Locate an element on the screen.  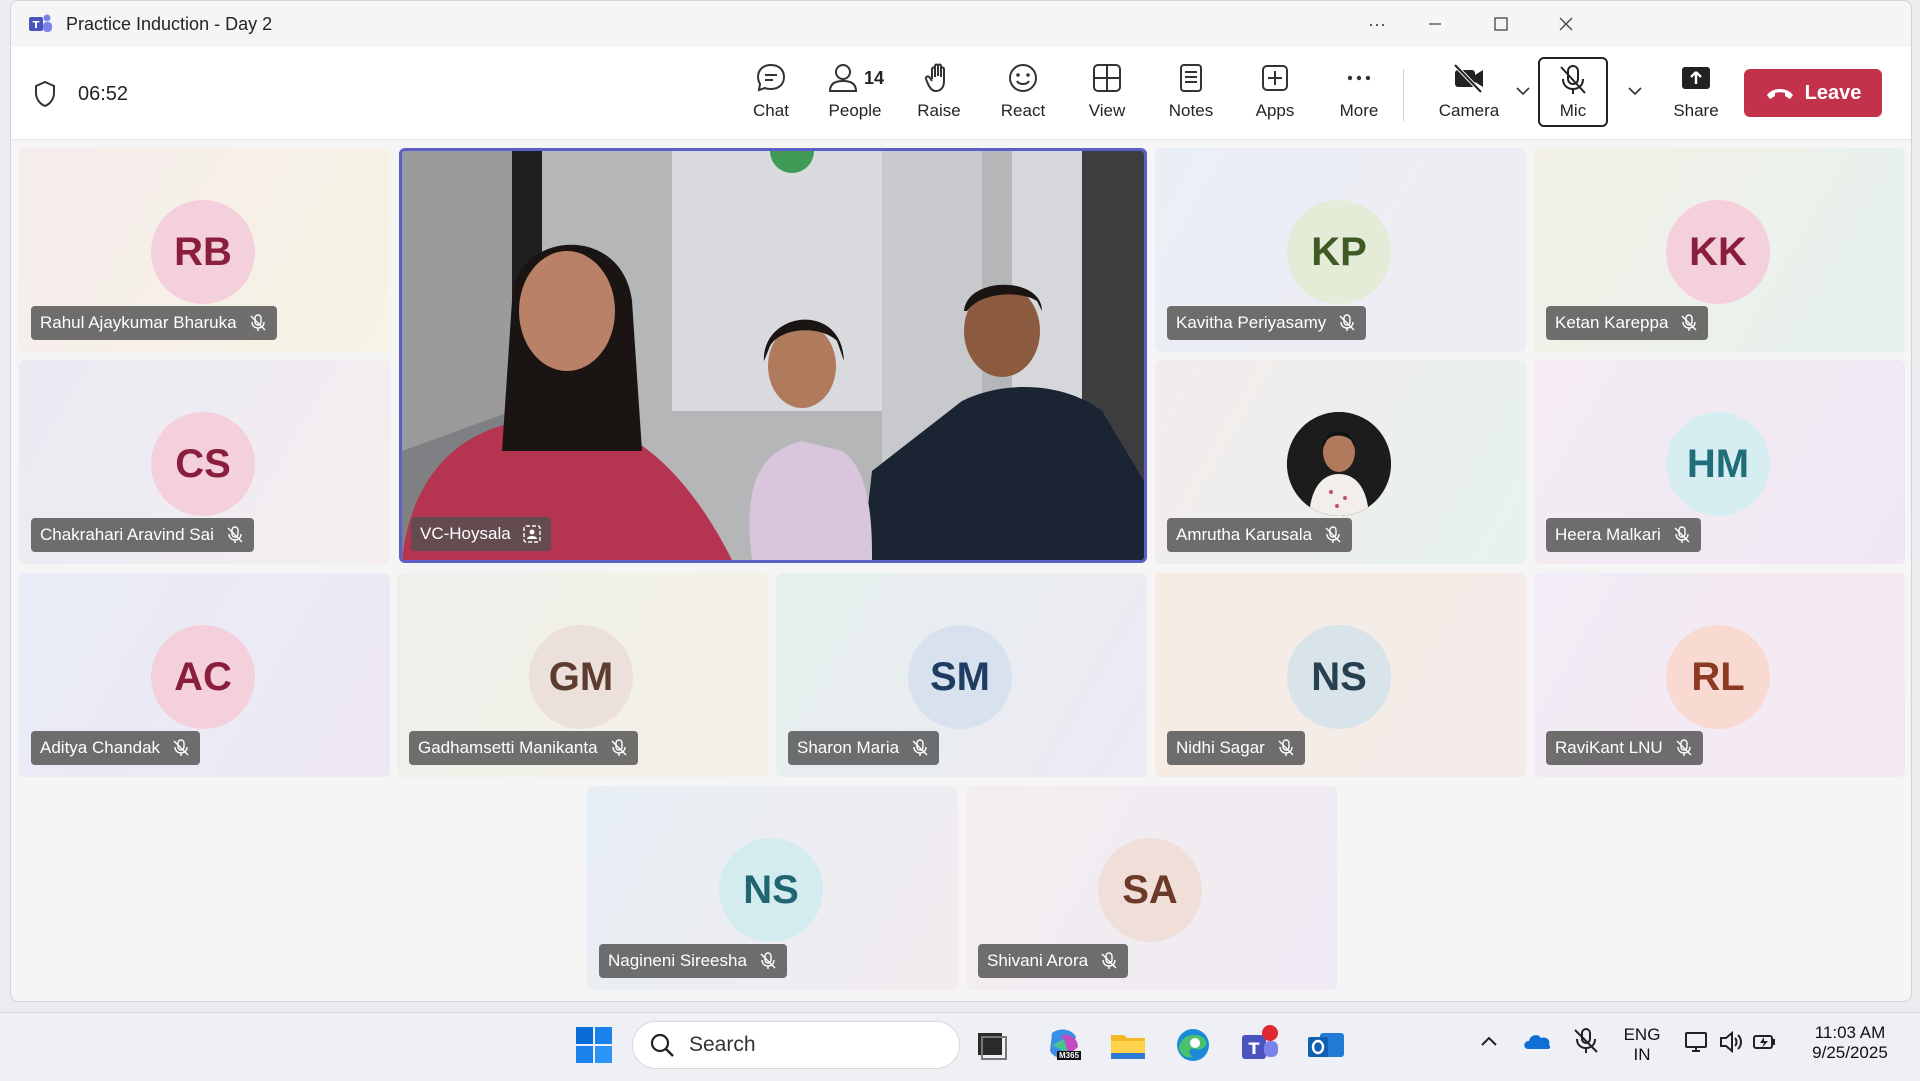
avatar: CS is located at coordinates (203, 464).